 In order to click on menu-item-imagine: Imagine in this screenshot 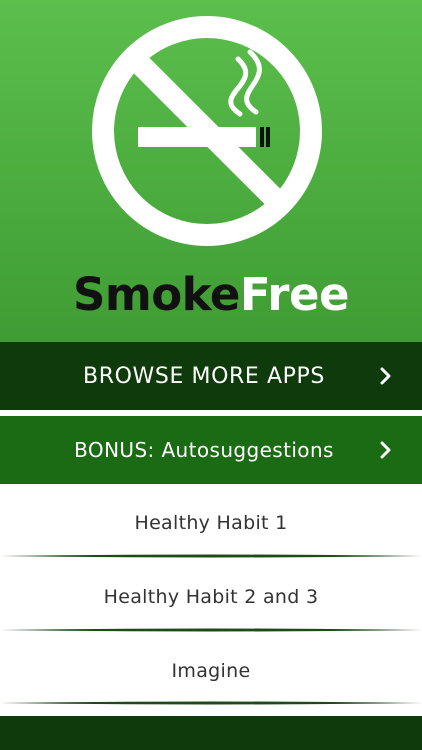, I will do `click(211, 670)`.